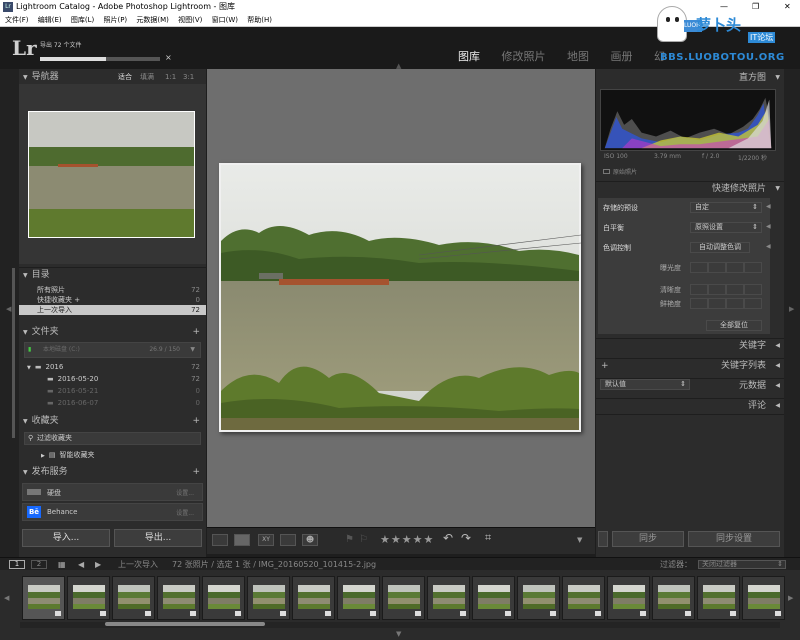 This screenshot has width=800, height=640. I want to click on navigator-thumbnail, so click(111, 174).